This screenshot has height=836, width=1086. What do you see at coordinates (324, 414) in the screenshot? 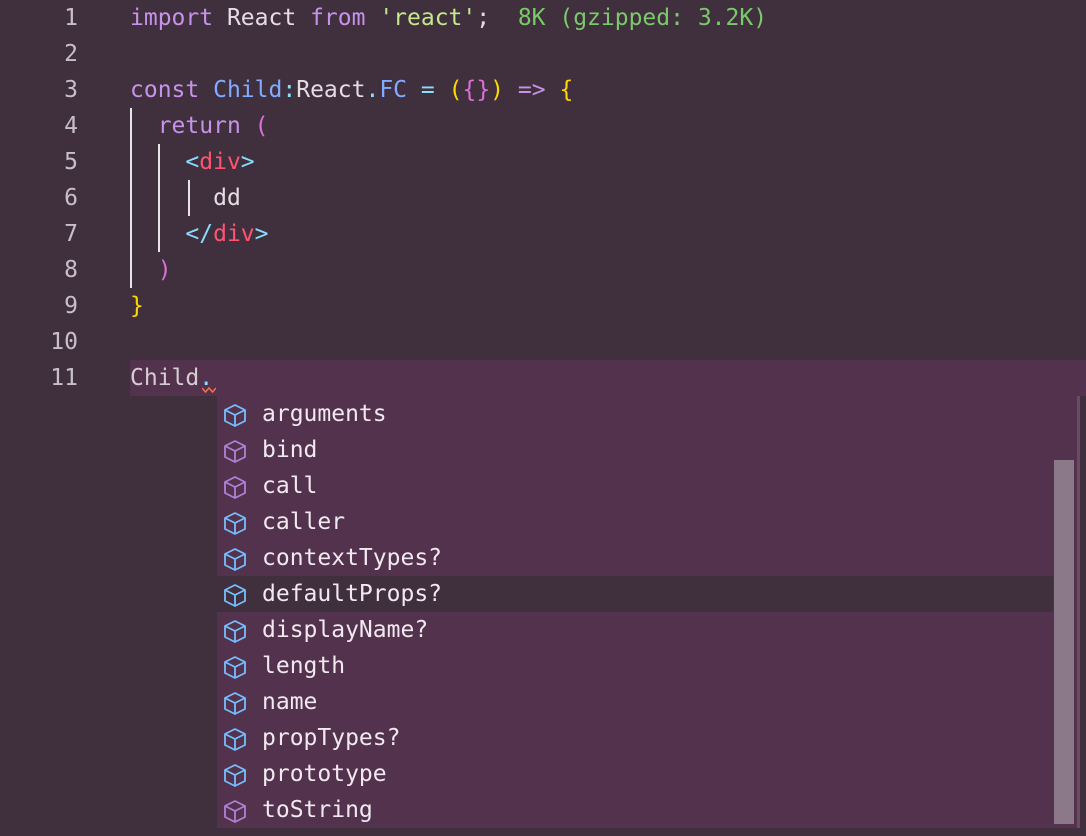
I see `suggestion-label: arguments` at bounding box center [324, 414].